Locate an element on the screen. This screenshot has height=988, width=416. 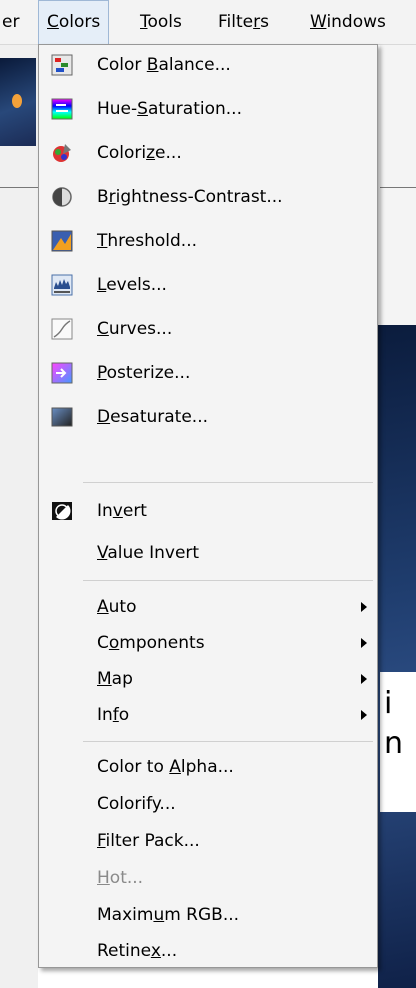
menubar-item-layer-partial: er is located at coordinates (13, 22).